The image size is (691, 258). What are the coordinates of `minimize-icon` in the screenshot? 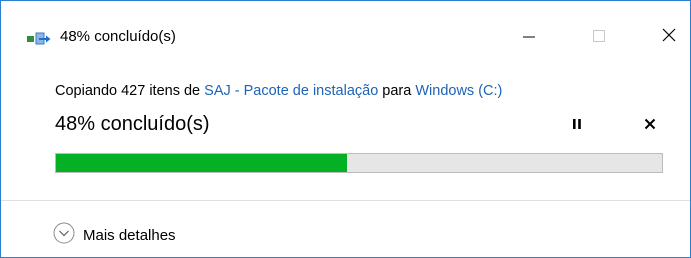 It's located at (529, 37).